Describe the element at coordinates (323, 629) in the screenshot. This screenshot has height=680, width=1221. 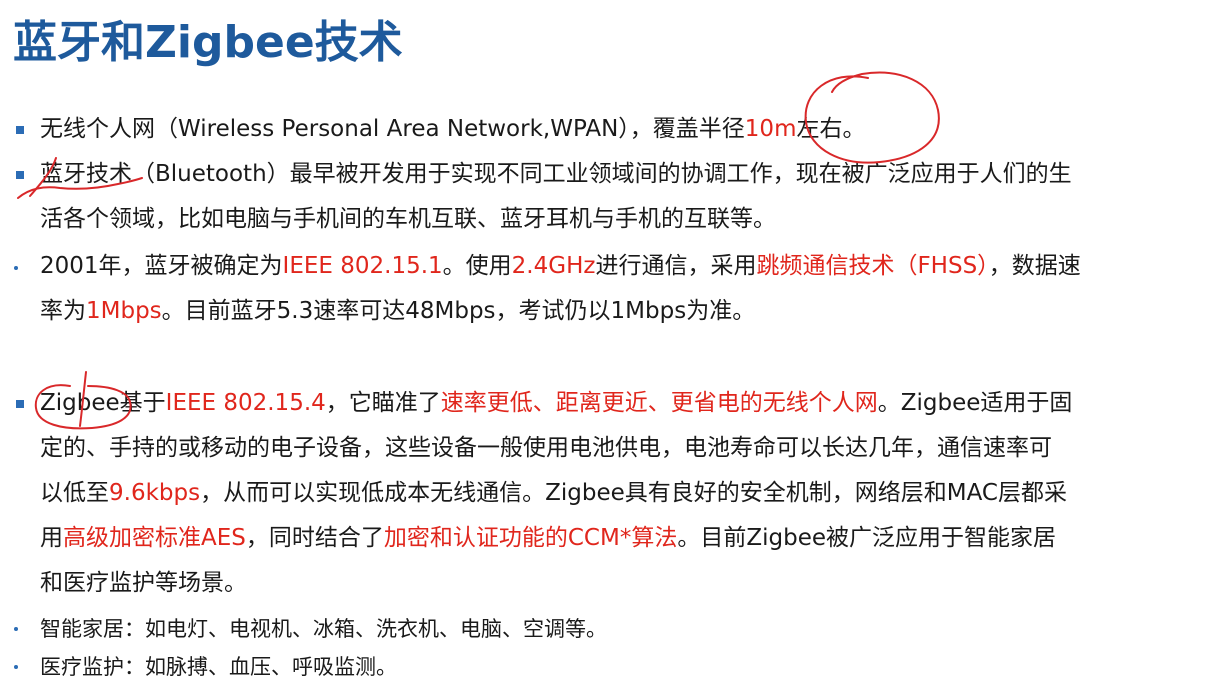
I see `bullet-line: 智能家居：如电灯、电视机、冰箱、洗衣机、电脑、空调等。` at that location.